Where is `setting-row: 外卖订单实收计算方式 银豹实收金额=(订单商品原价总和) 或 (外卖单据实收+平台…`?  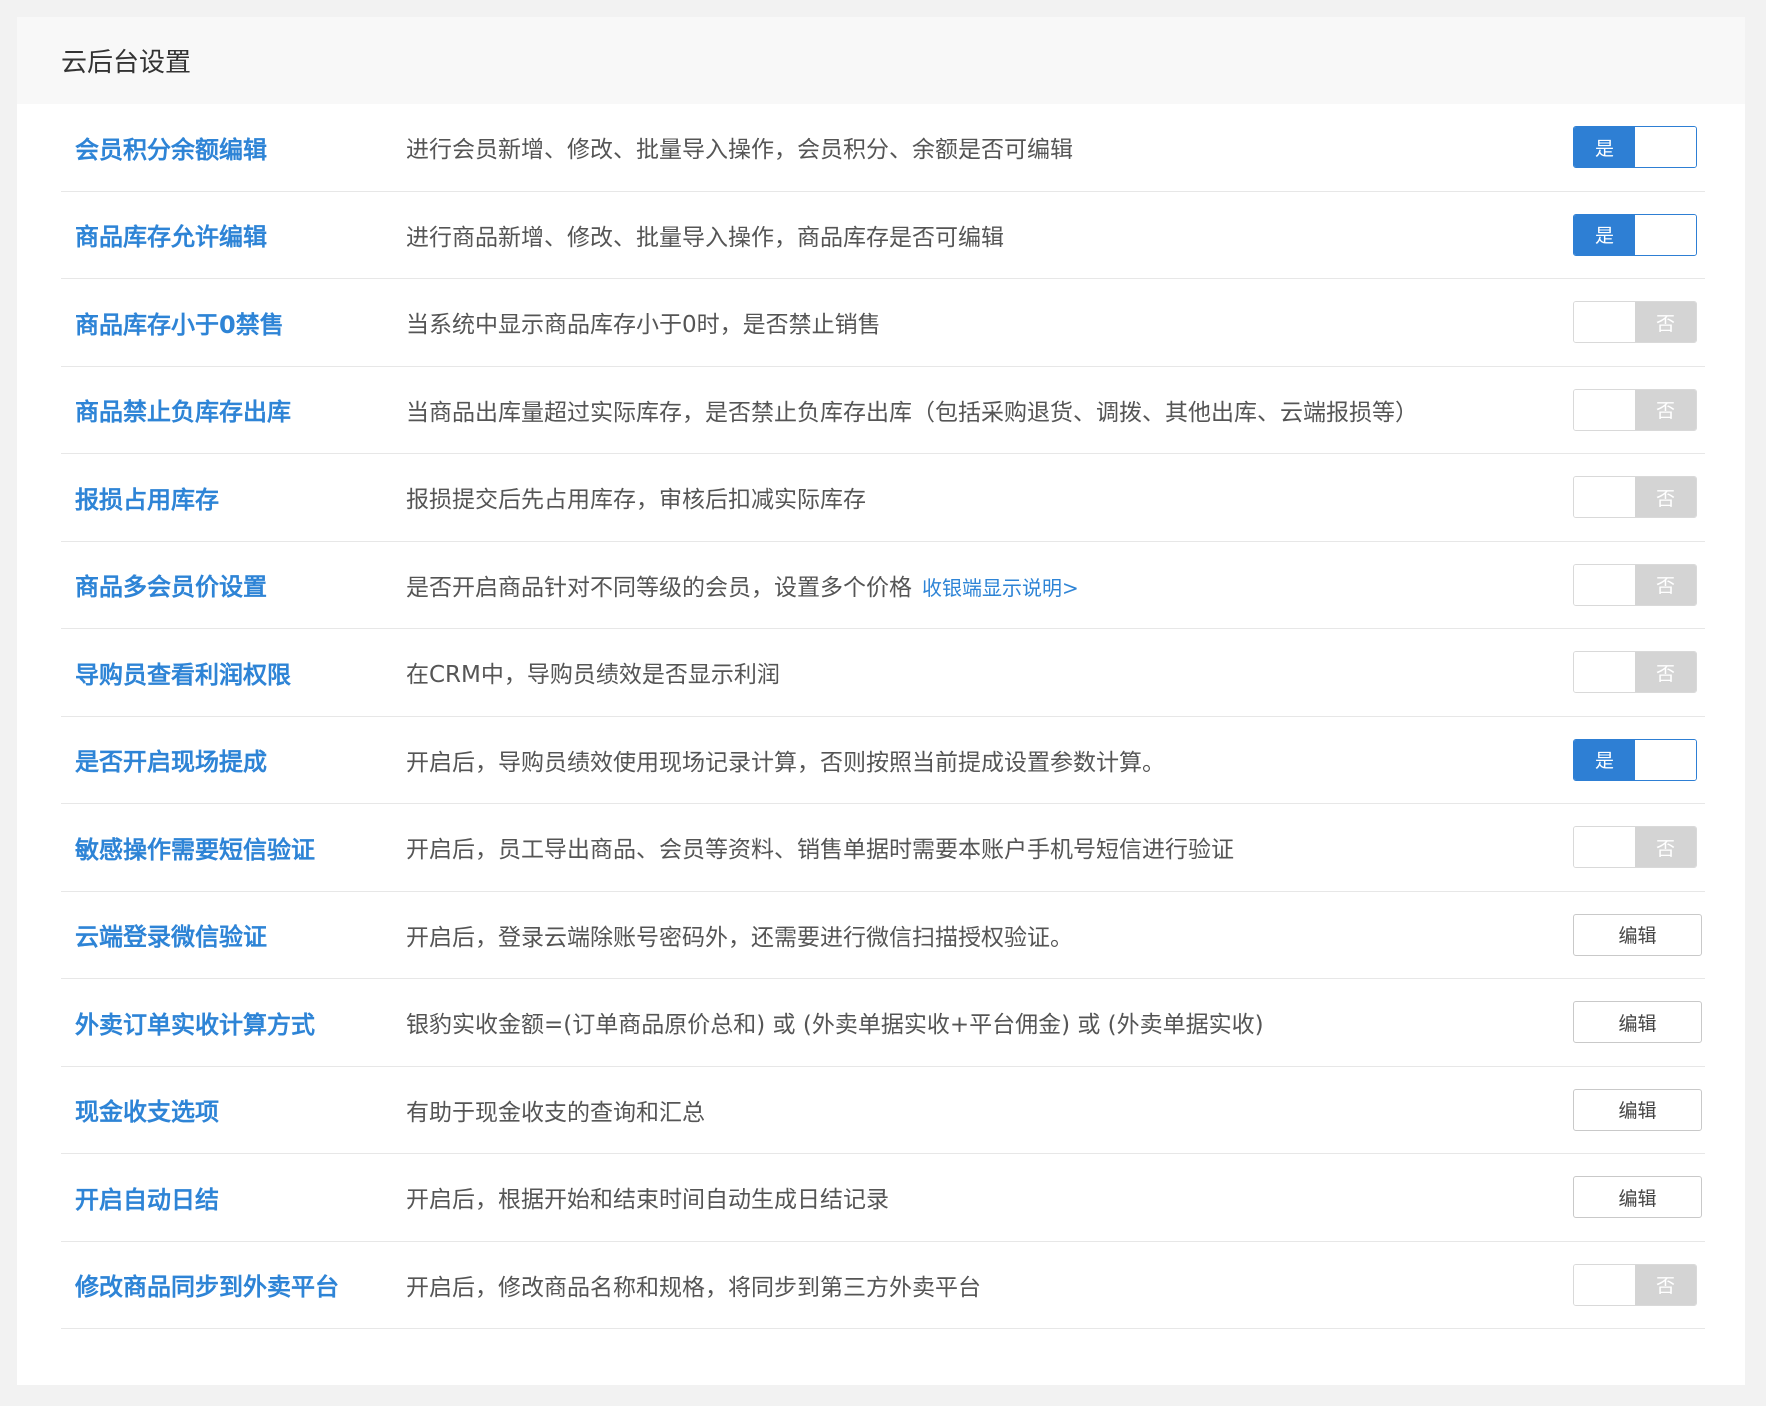 setting-row: 外卖订单实收计算方式 银豹实收金额=(订单商品原价总和) 或 (外卖单据实收+平台… is located at coordinates (883, 1023).